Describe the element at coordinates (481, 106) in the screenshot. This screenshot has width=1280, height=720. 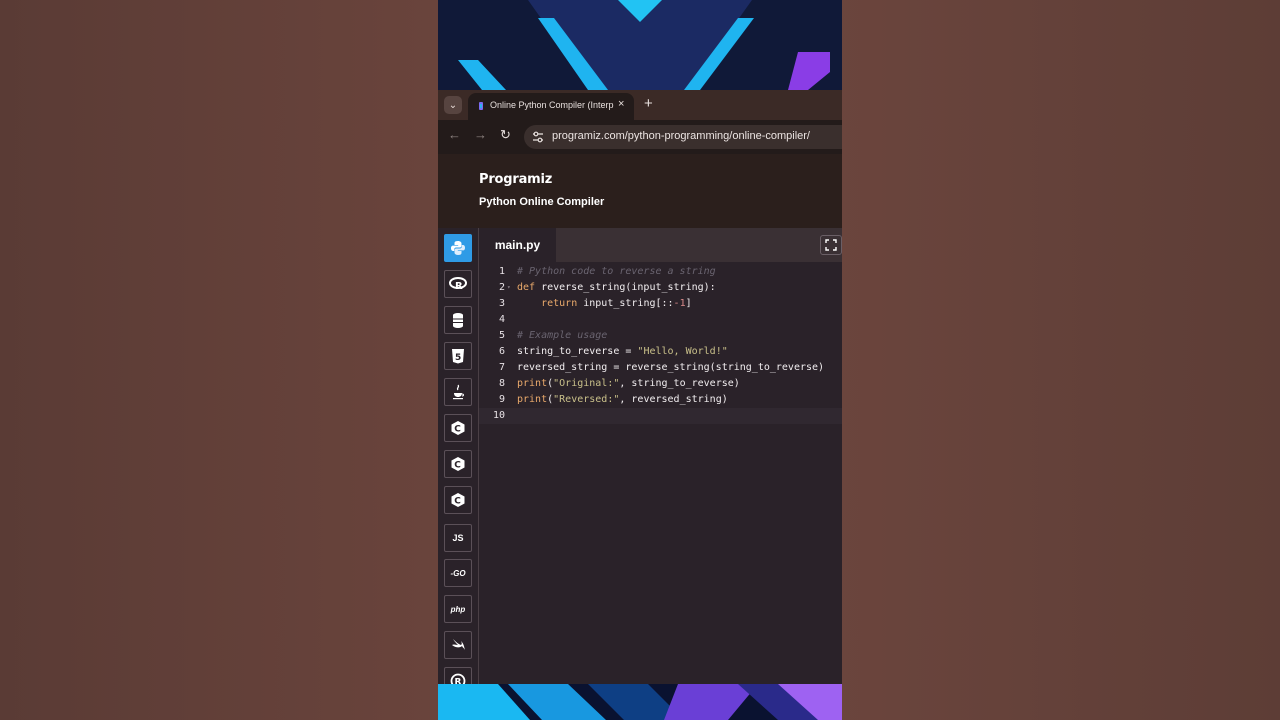
I see `programiz-favicon-icon` at that location.